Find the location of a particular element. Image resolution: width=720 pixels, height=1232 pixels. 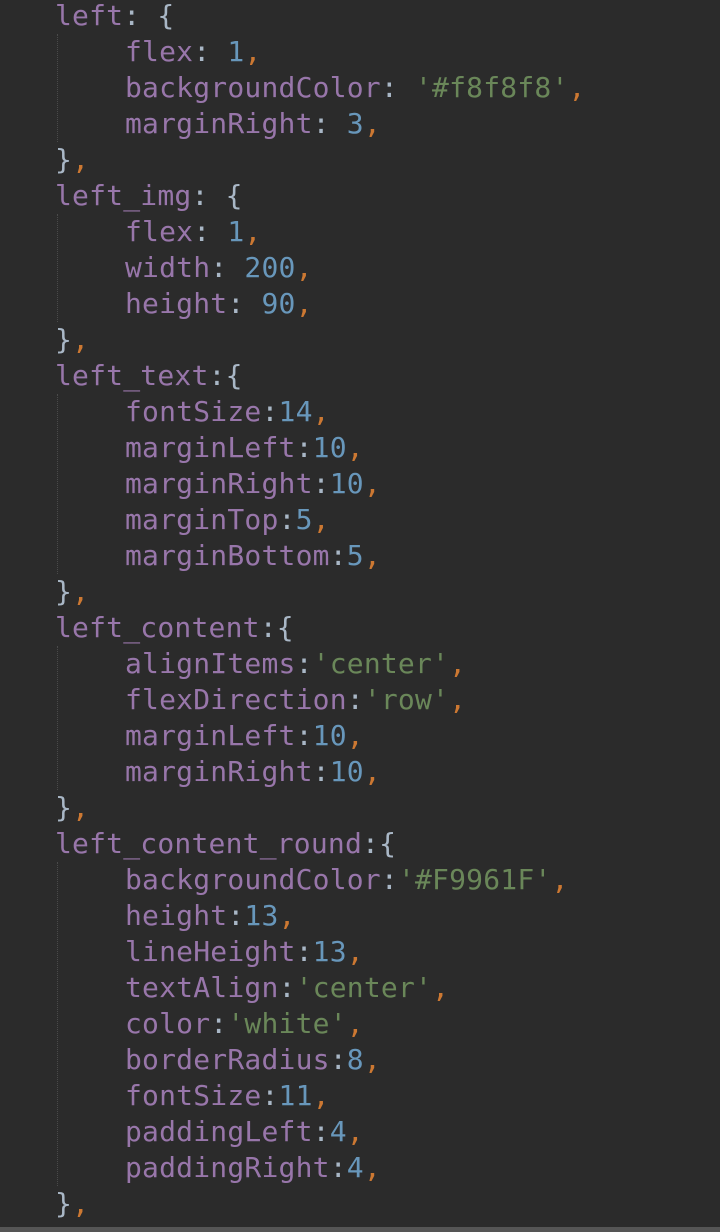

property-key: height is located at coordinates (176, 915).